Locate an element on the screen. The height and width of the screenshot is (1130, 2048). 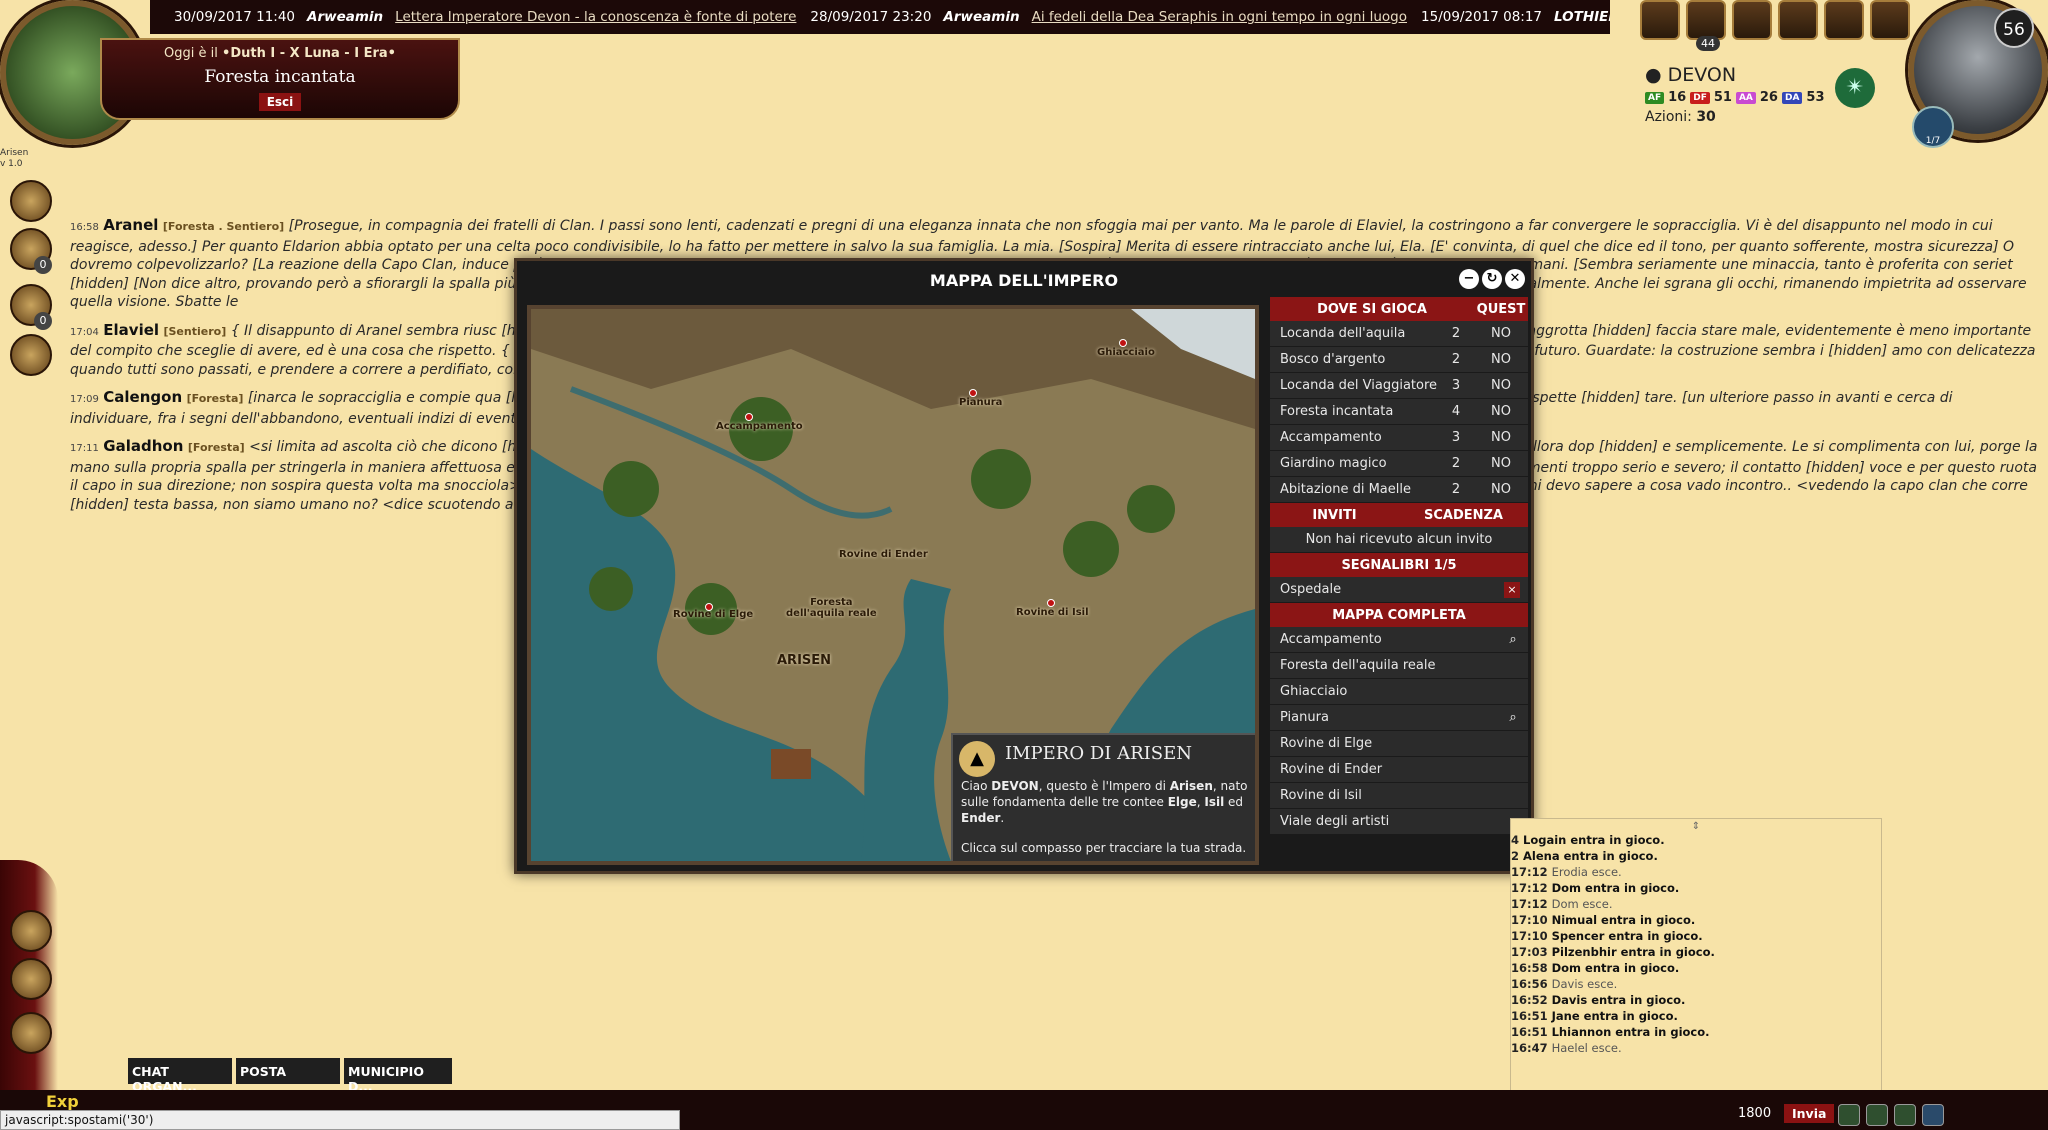
chat-location-tag: [Foresta . Sentiero] is located at coordinates (223, 226).